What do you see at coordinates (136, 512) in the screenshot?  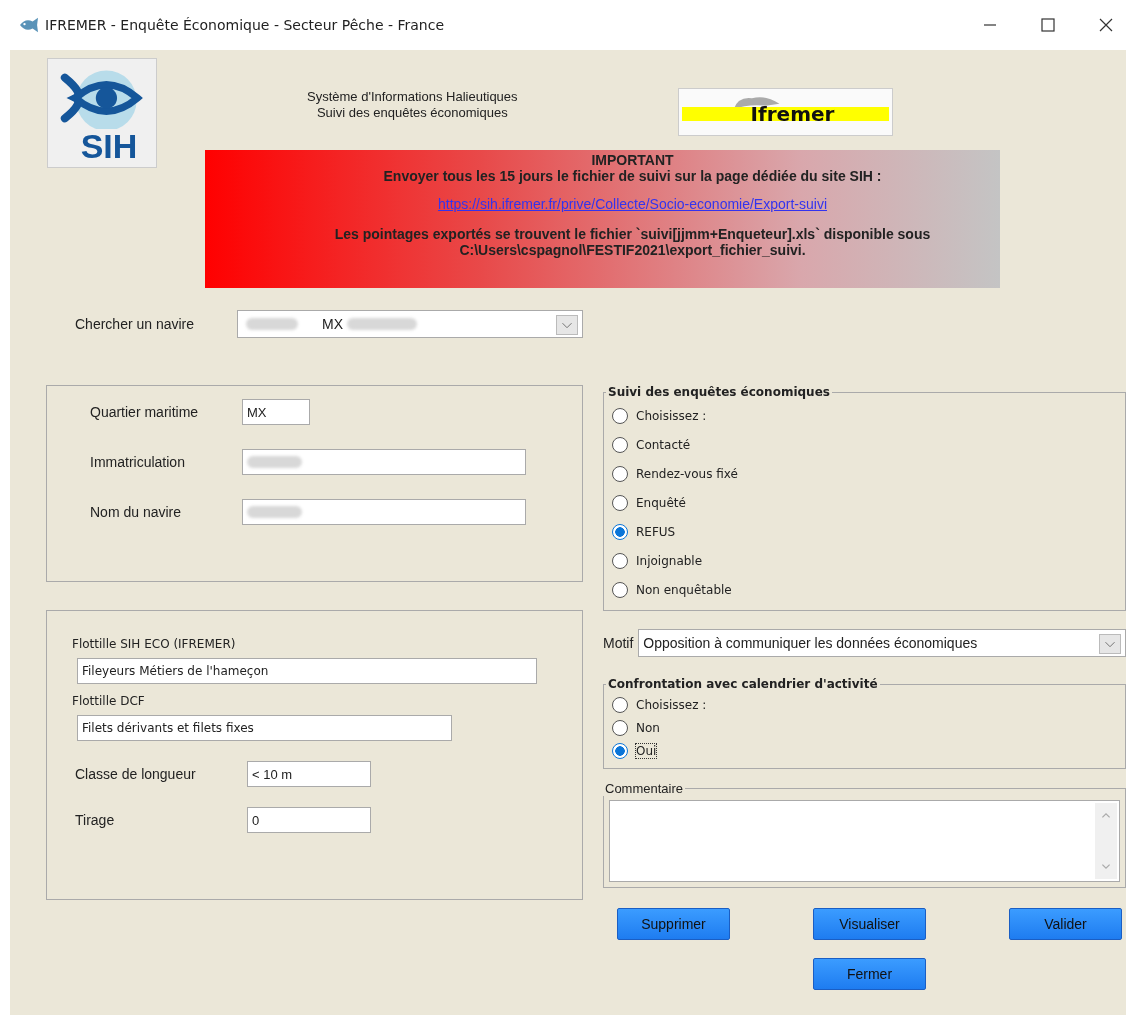 I see `field-label: Nom du navire` at bounding box center [136, 512].